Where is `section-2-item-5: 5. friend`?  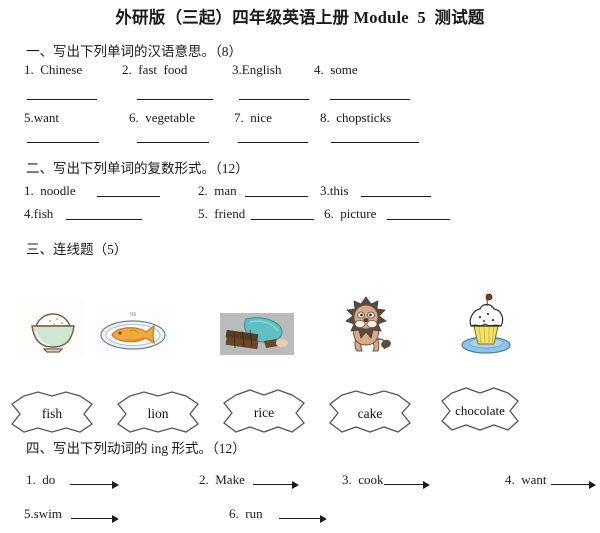
section-2-item-5: 5. friend is located at coordinates (222, 213).